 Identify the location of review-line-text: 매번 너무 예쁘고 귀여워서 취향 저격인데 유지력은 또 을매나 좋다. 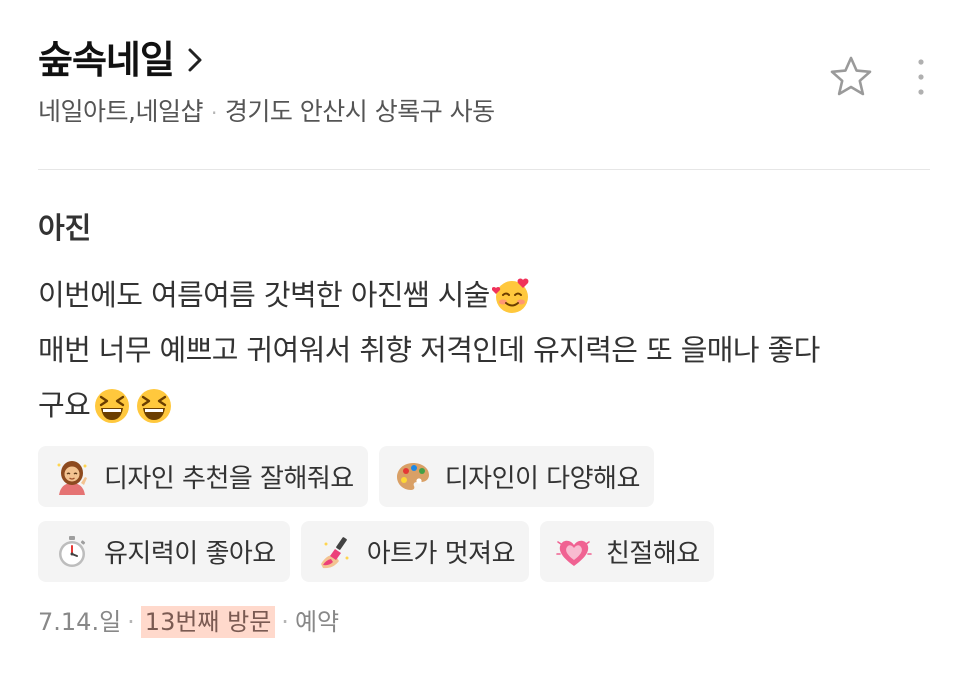
(429, 350).